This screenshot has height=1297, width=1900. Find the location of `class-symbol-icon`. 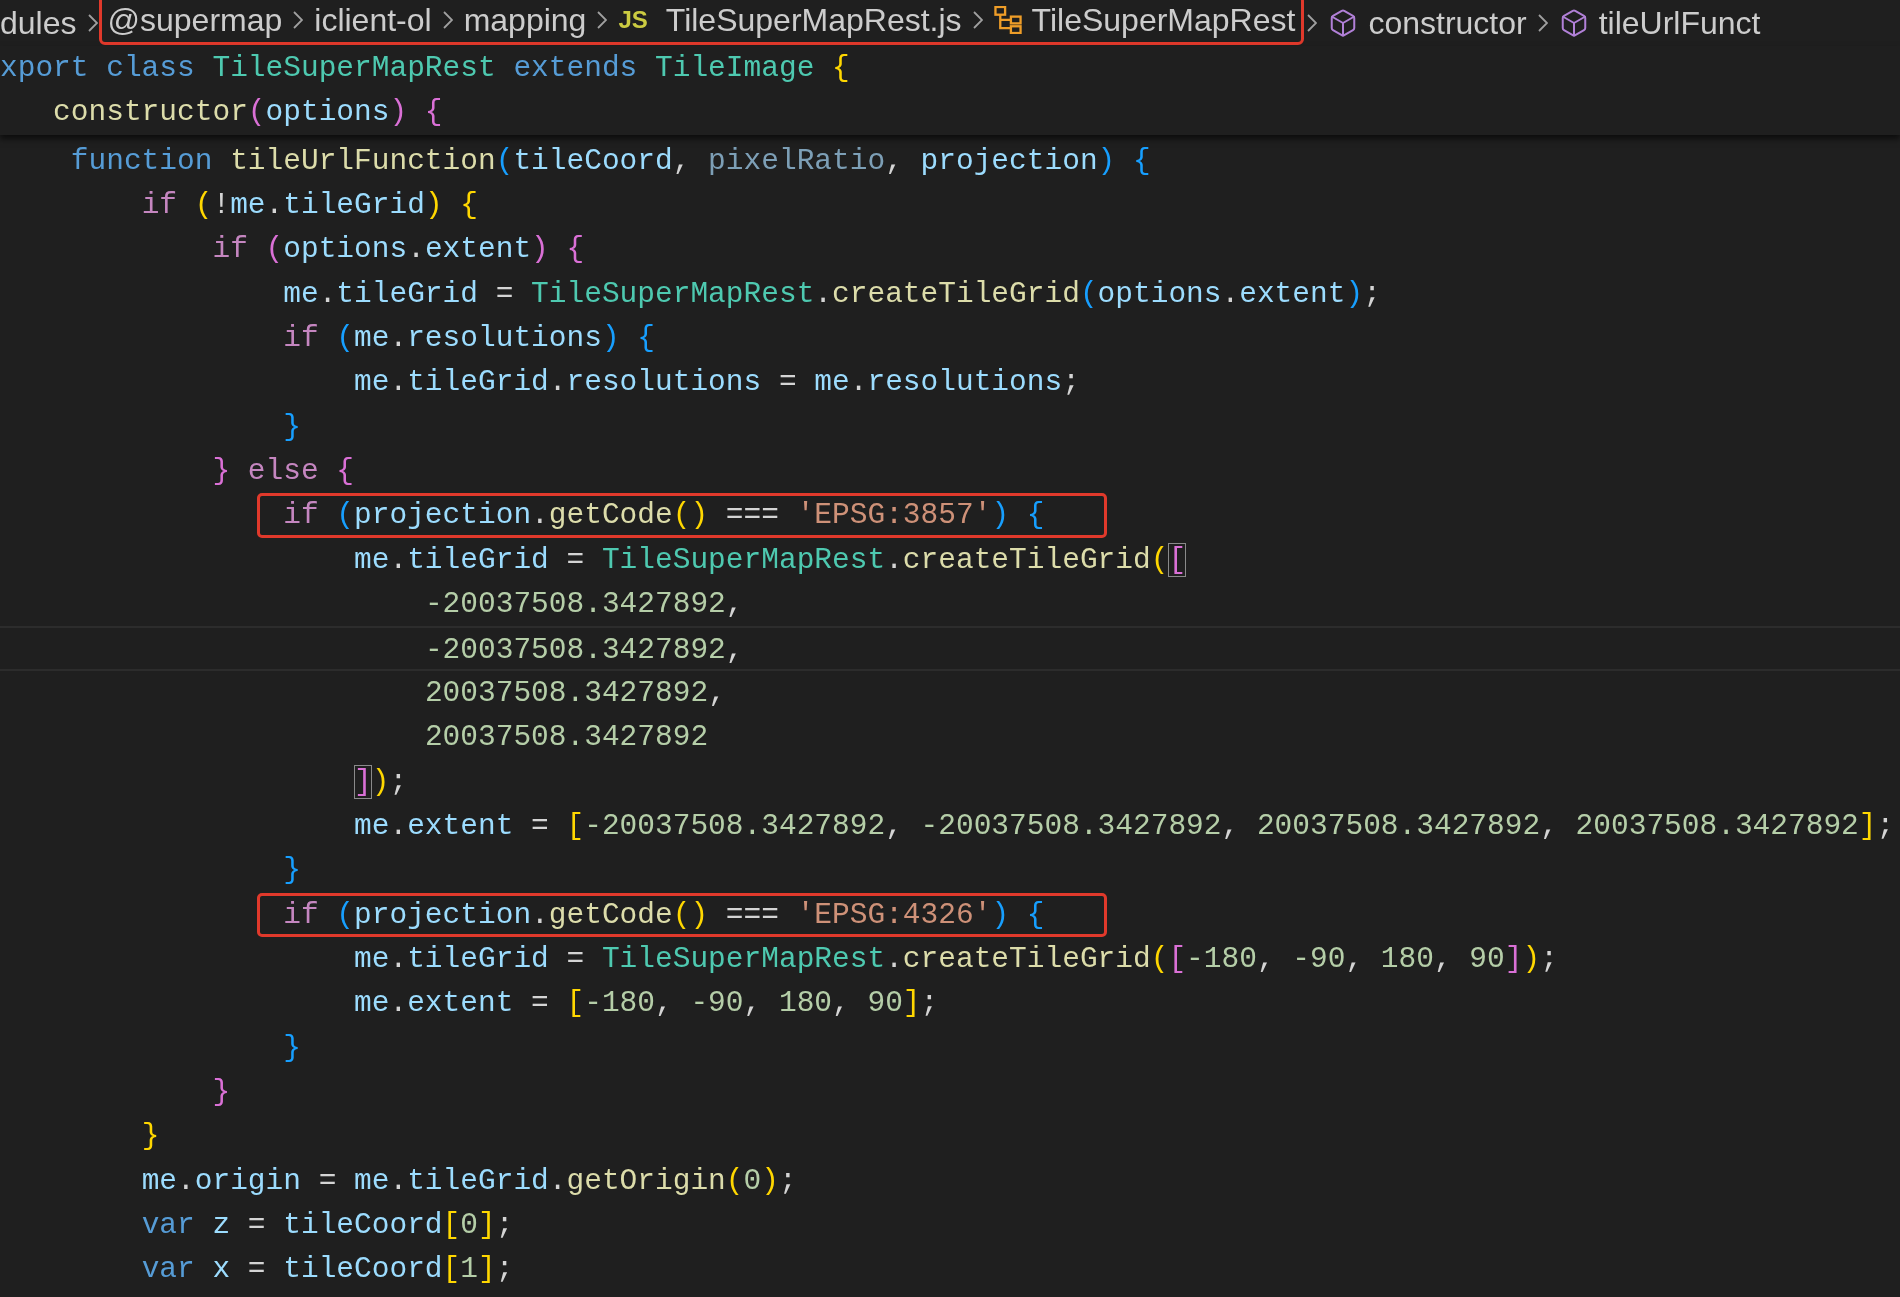

class-symbol-icon is located at coordinates (1007, 20).